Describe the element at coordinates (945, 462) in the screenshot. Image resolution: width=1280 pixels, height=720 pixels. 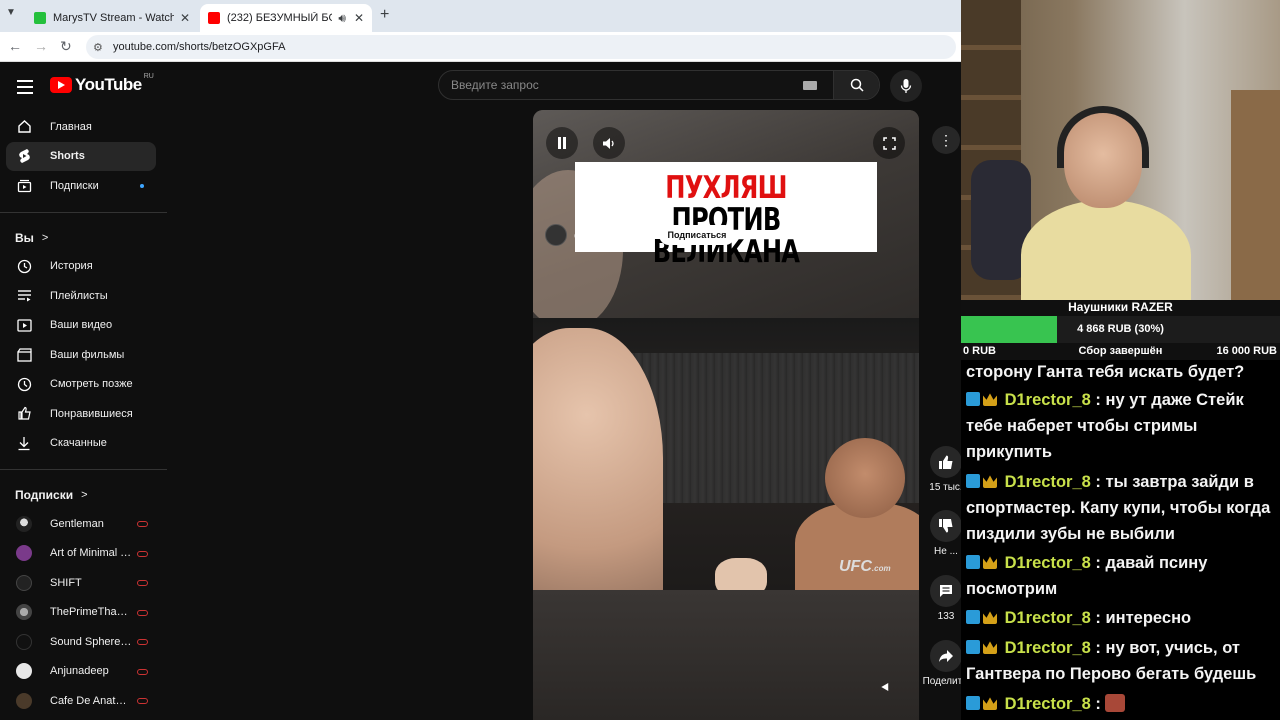
I see `like-button` at that location.